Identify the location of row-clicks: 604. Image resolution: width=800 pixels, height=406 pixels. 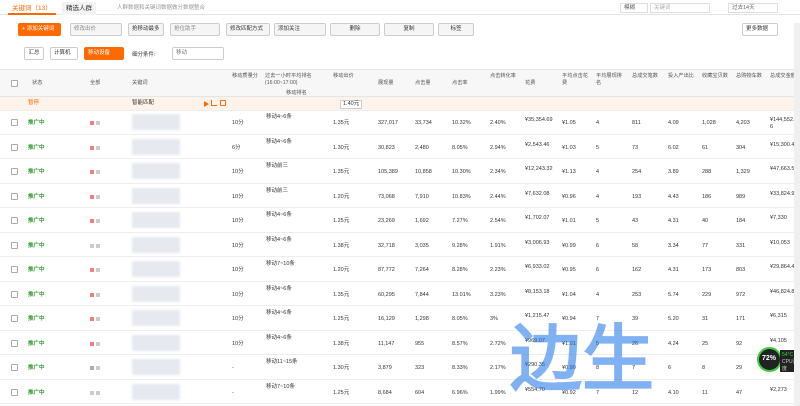
(420, 392).